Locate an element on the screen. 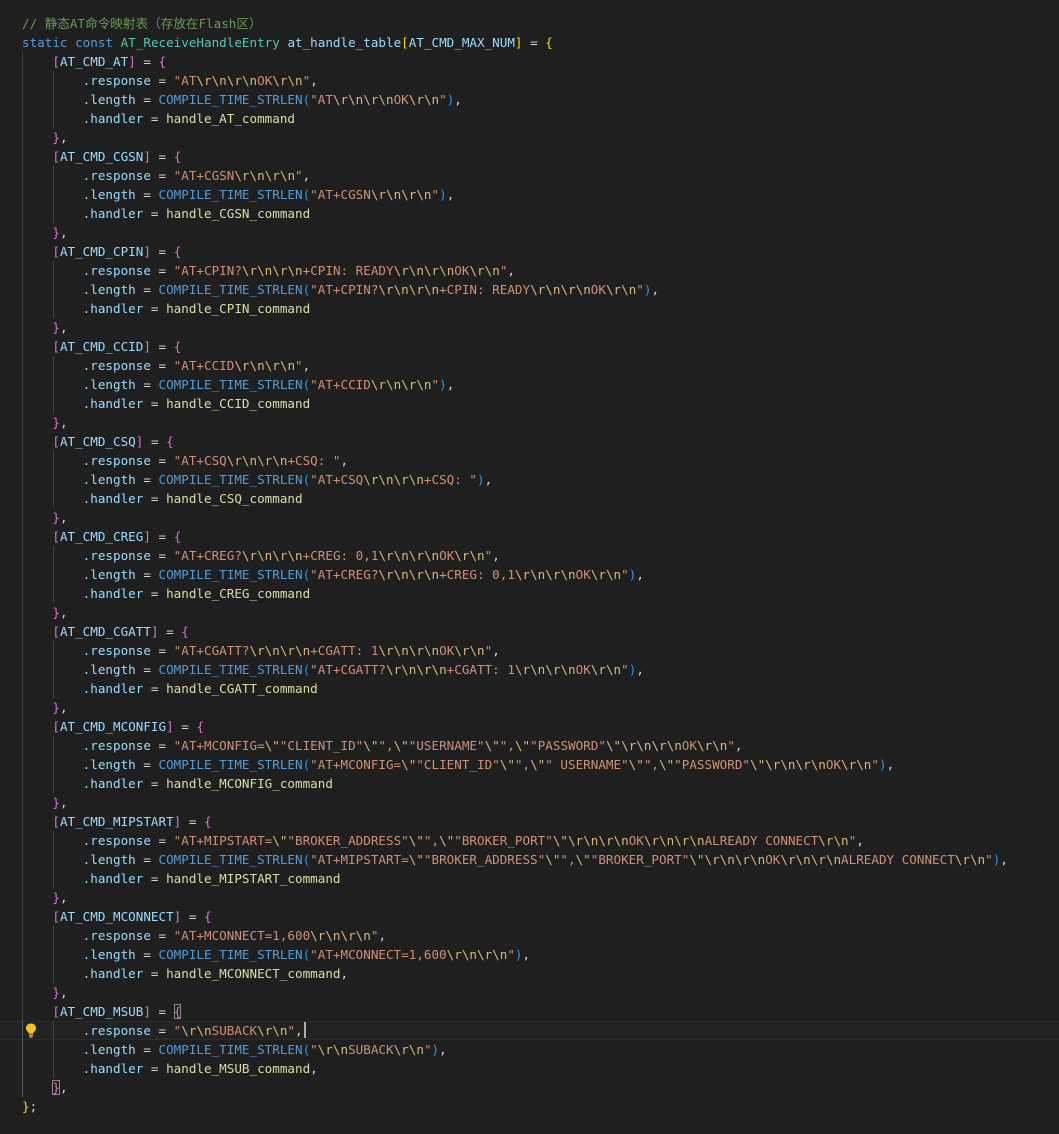 This screenshot has height=1134, width=1059. code-line: .response = "AT+MCONNECT=1,600\r\n\r\n", is located at coordinates (529, 935).